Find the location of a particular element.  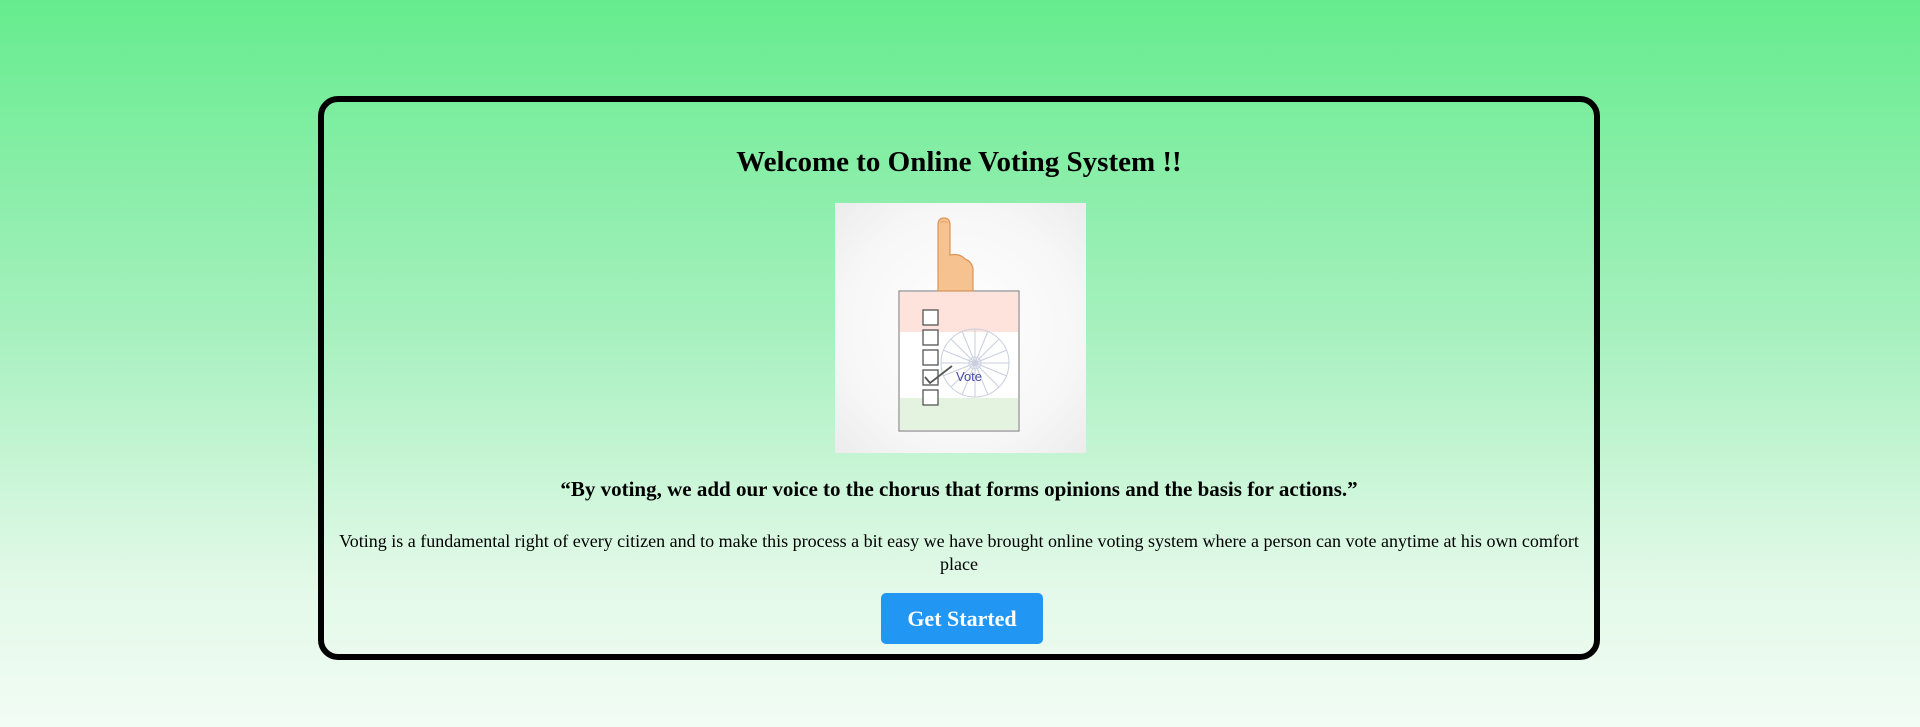

finger-icon is located at coordinates (955, 254).